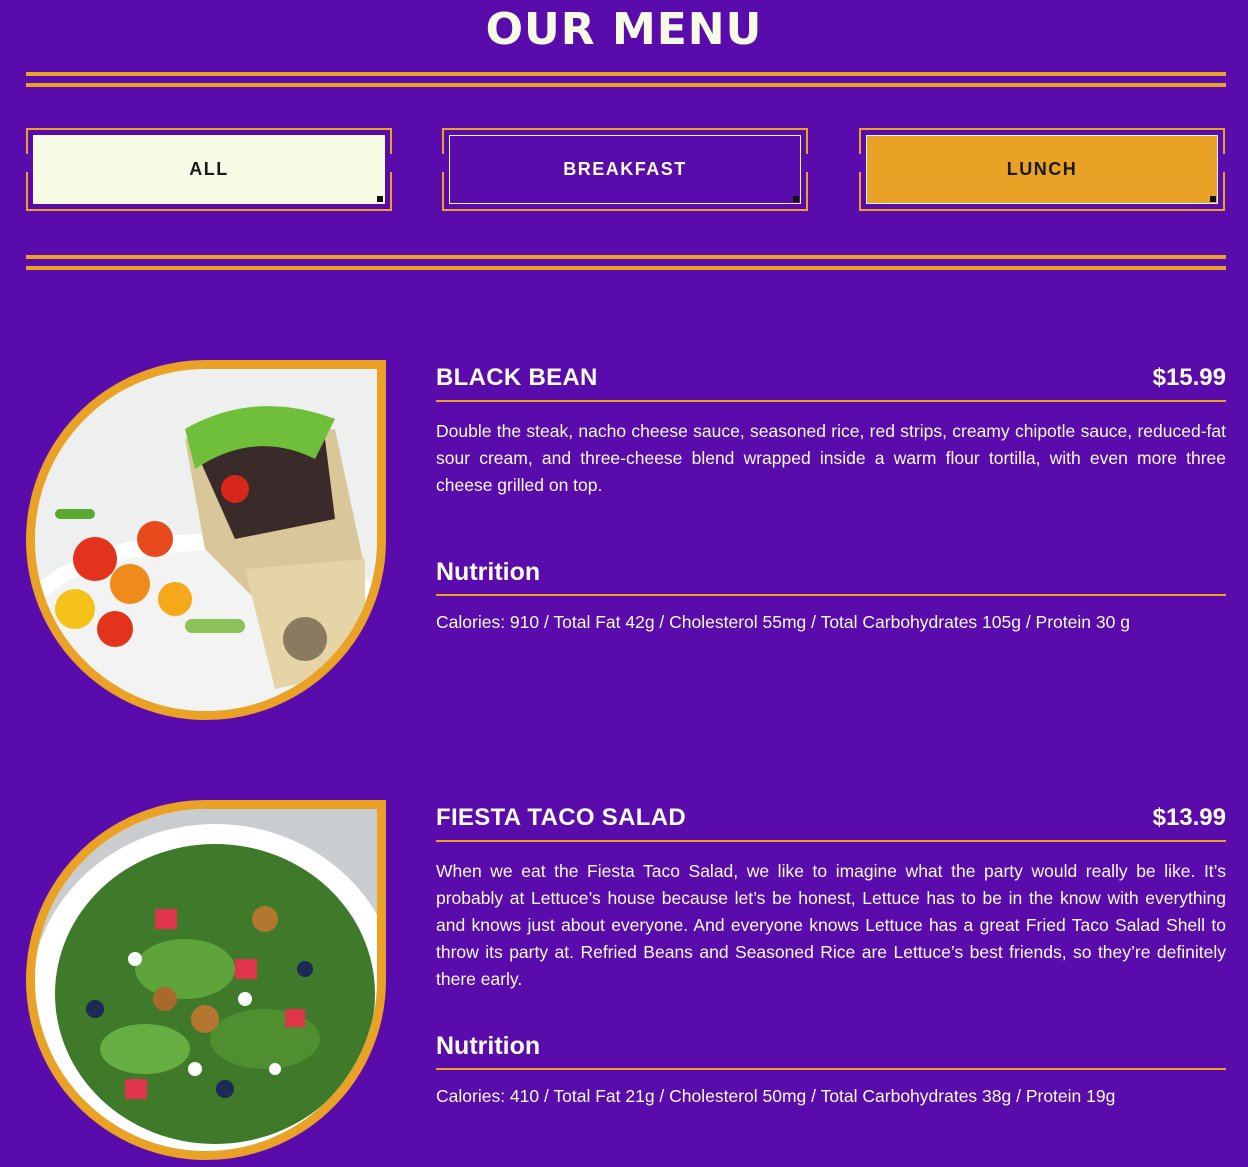  Describe the element at coordinates (517, 377) in the screenshot. I see `menu-item-name: BLACK BEAN` at that location.